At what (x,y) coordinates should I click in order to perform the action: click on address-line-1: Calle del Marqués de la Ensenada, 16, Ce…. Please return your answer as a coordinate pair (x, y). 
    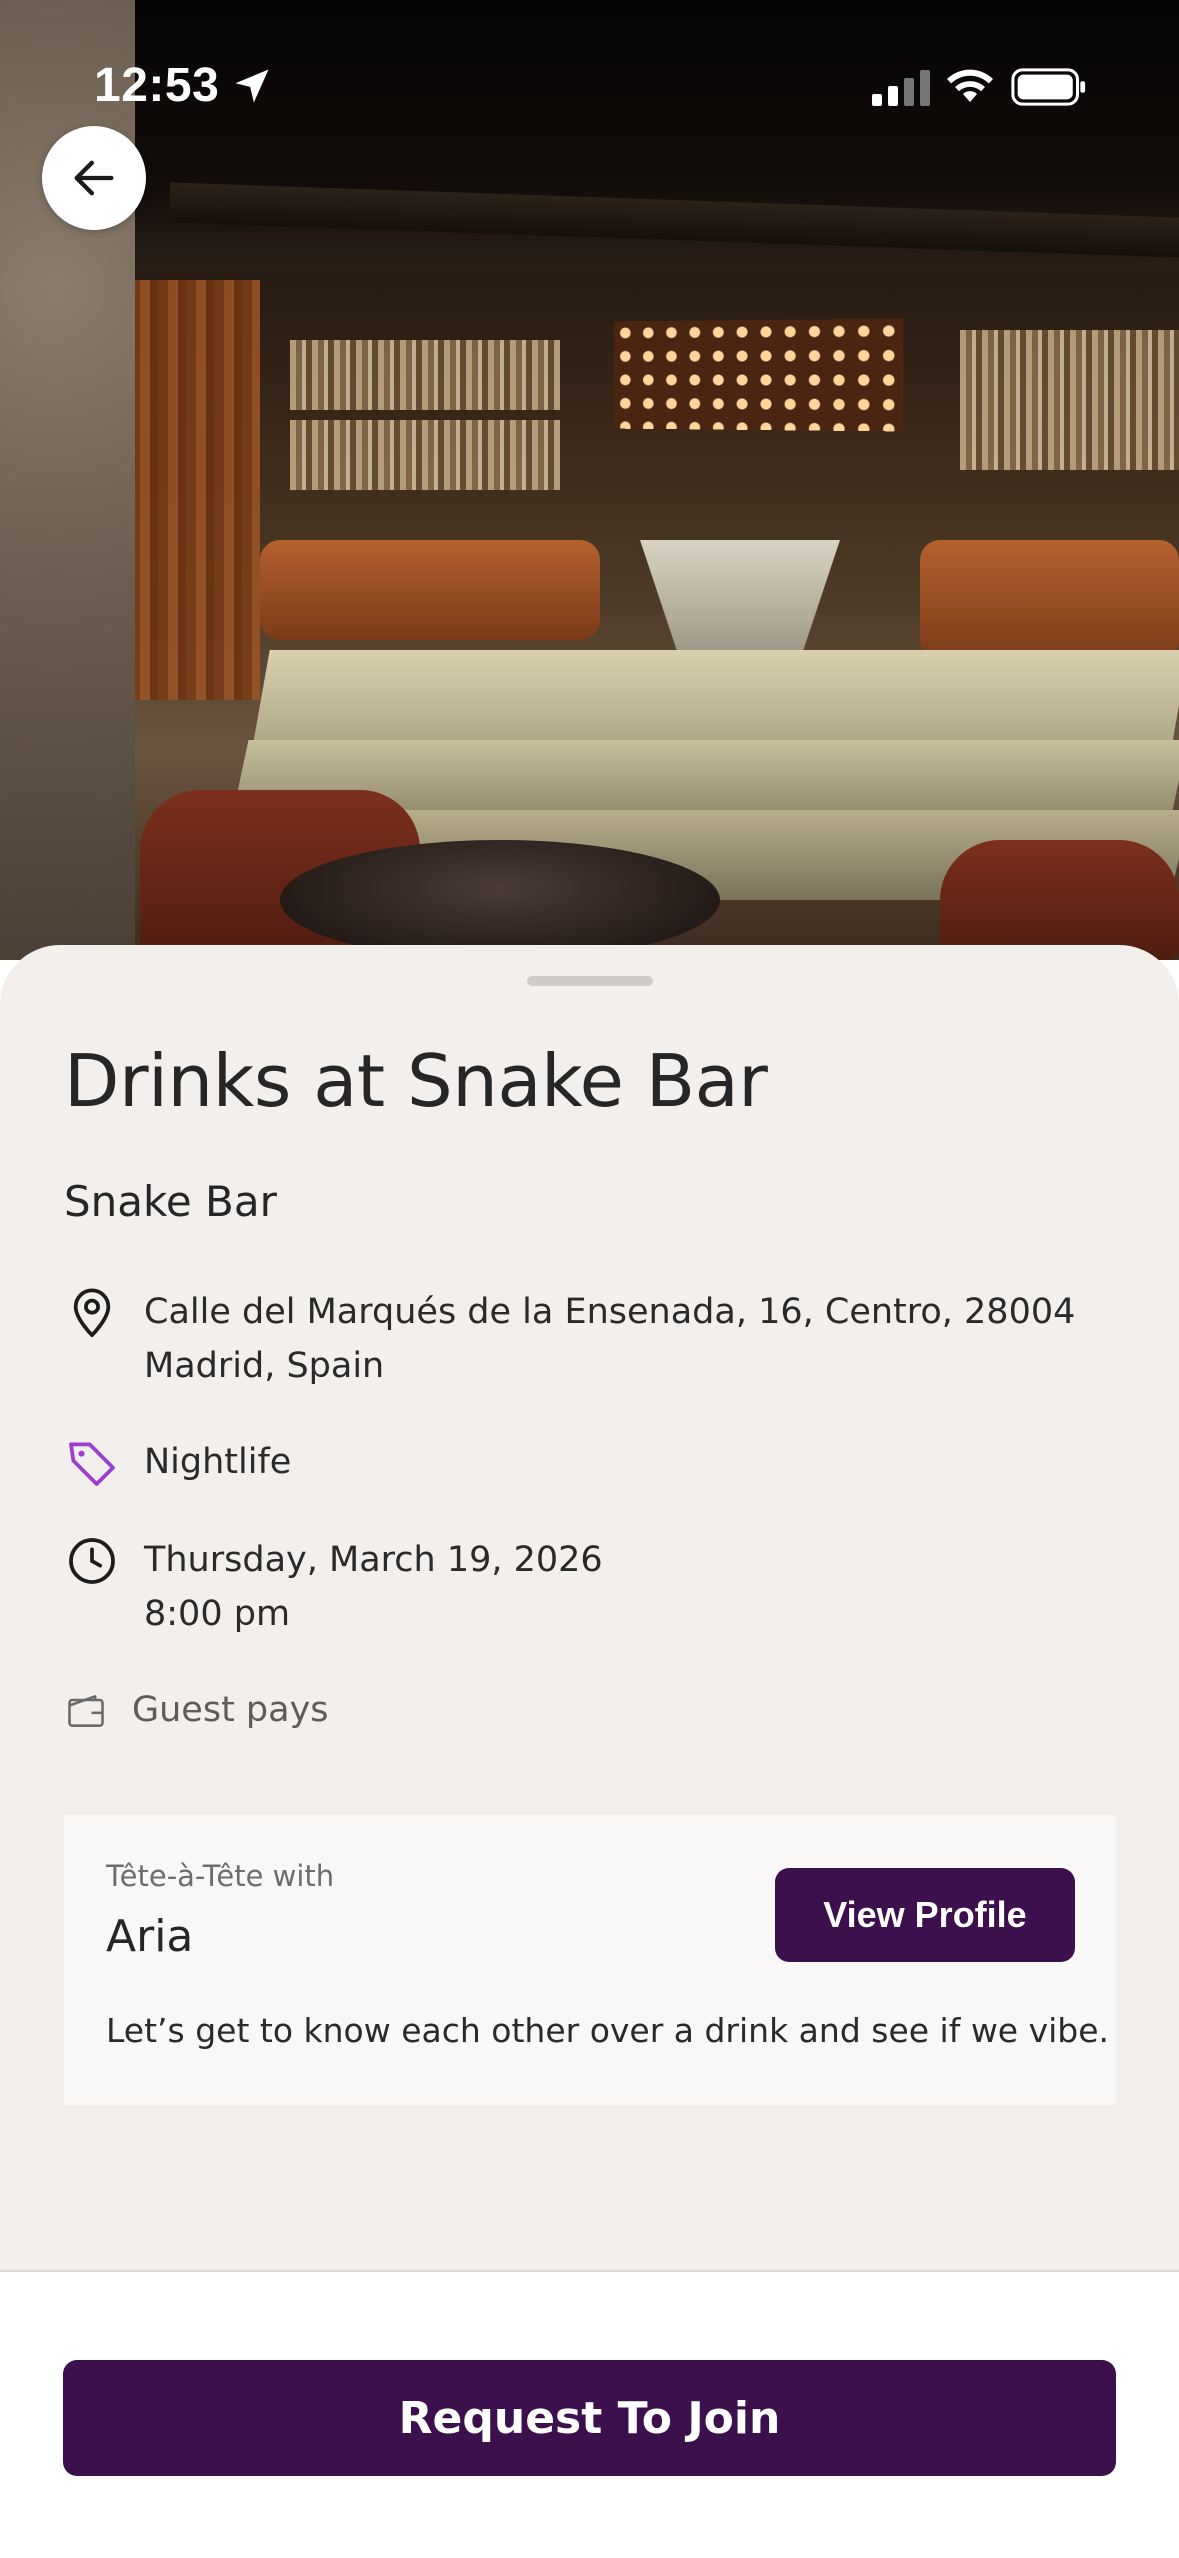
    Looking at the image, I should click on (610, 1312).